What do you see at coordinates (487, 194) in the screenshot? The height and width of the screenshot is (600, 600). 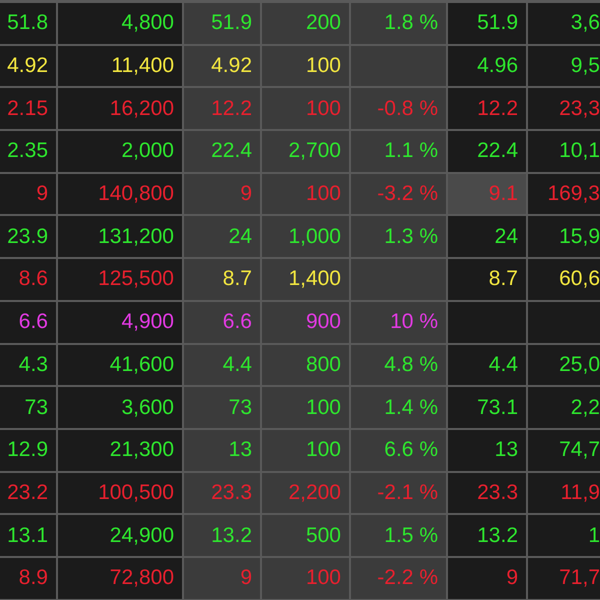 I see `table-cell: 9.1` at bounding box center [487, 194].